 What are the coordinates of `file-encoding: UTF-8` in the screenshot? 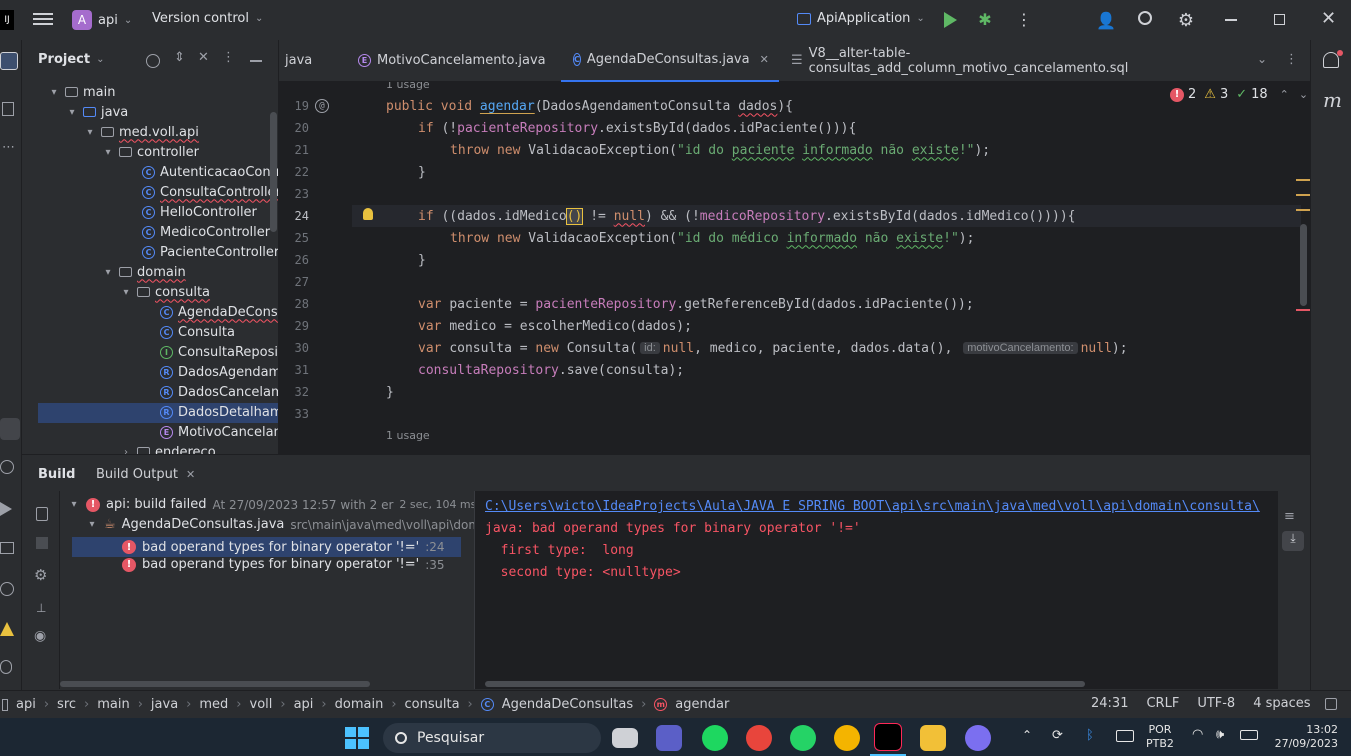 It's located at (1216, 703).